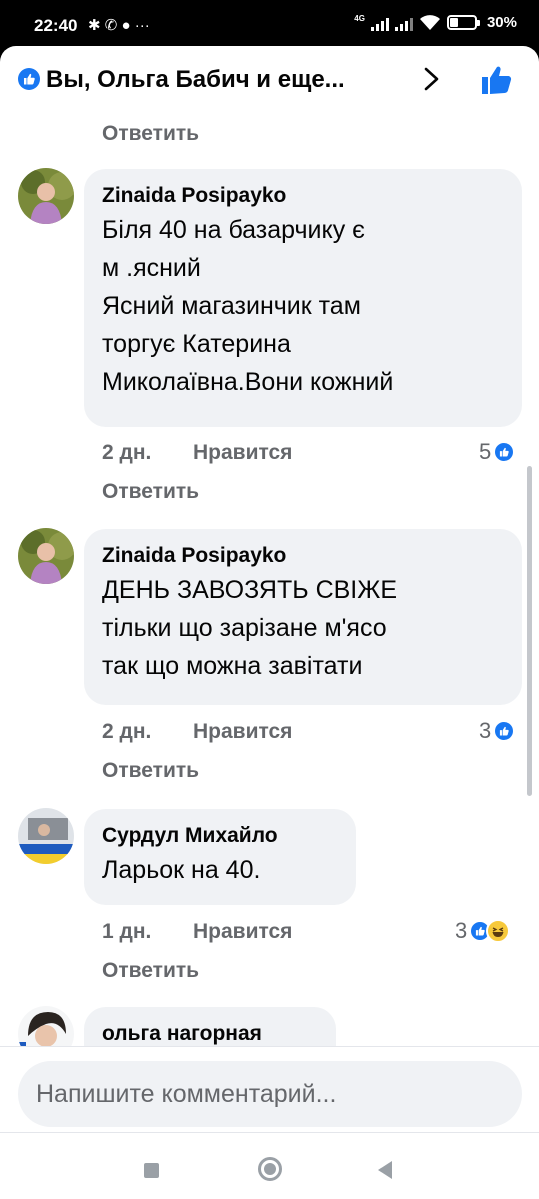  I want to click on system-nav-bar, so click(269, 1165).